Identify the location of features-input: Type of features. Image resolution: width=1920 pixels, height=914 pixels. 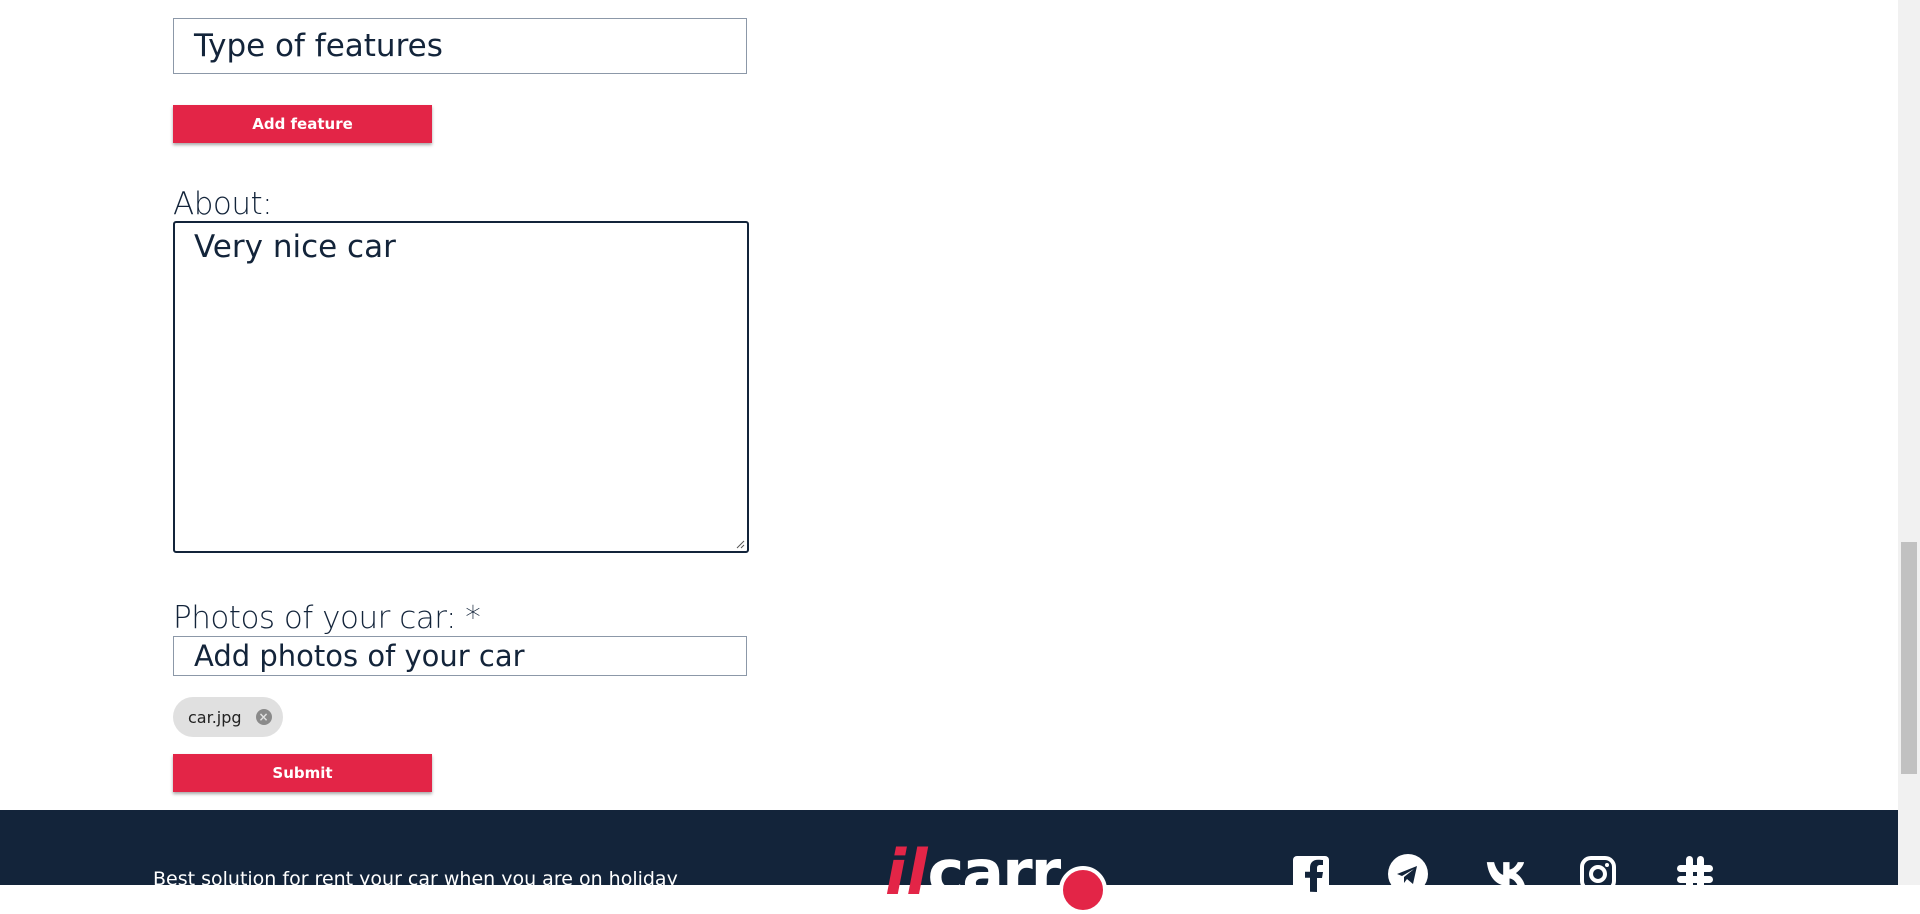
(460, 46).